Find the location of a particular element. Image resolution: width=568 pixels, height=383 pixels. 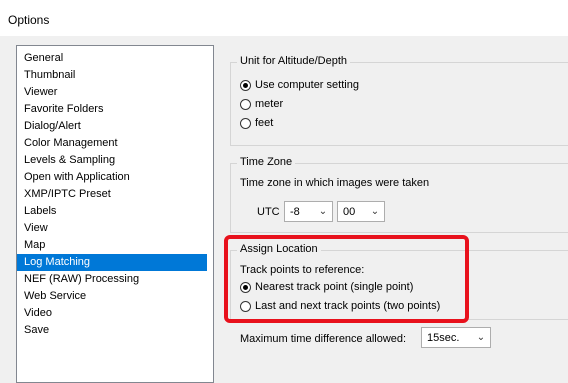

timezone-group-title: Time Zone is located at coordinates (266, 162).